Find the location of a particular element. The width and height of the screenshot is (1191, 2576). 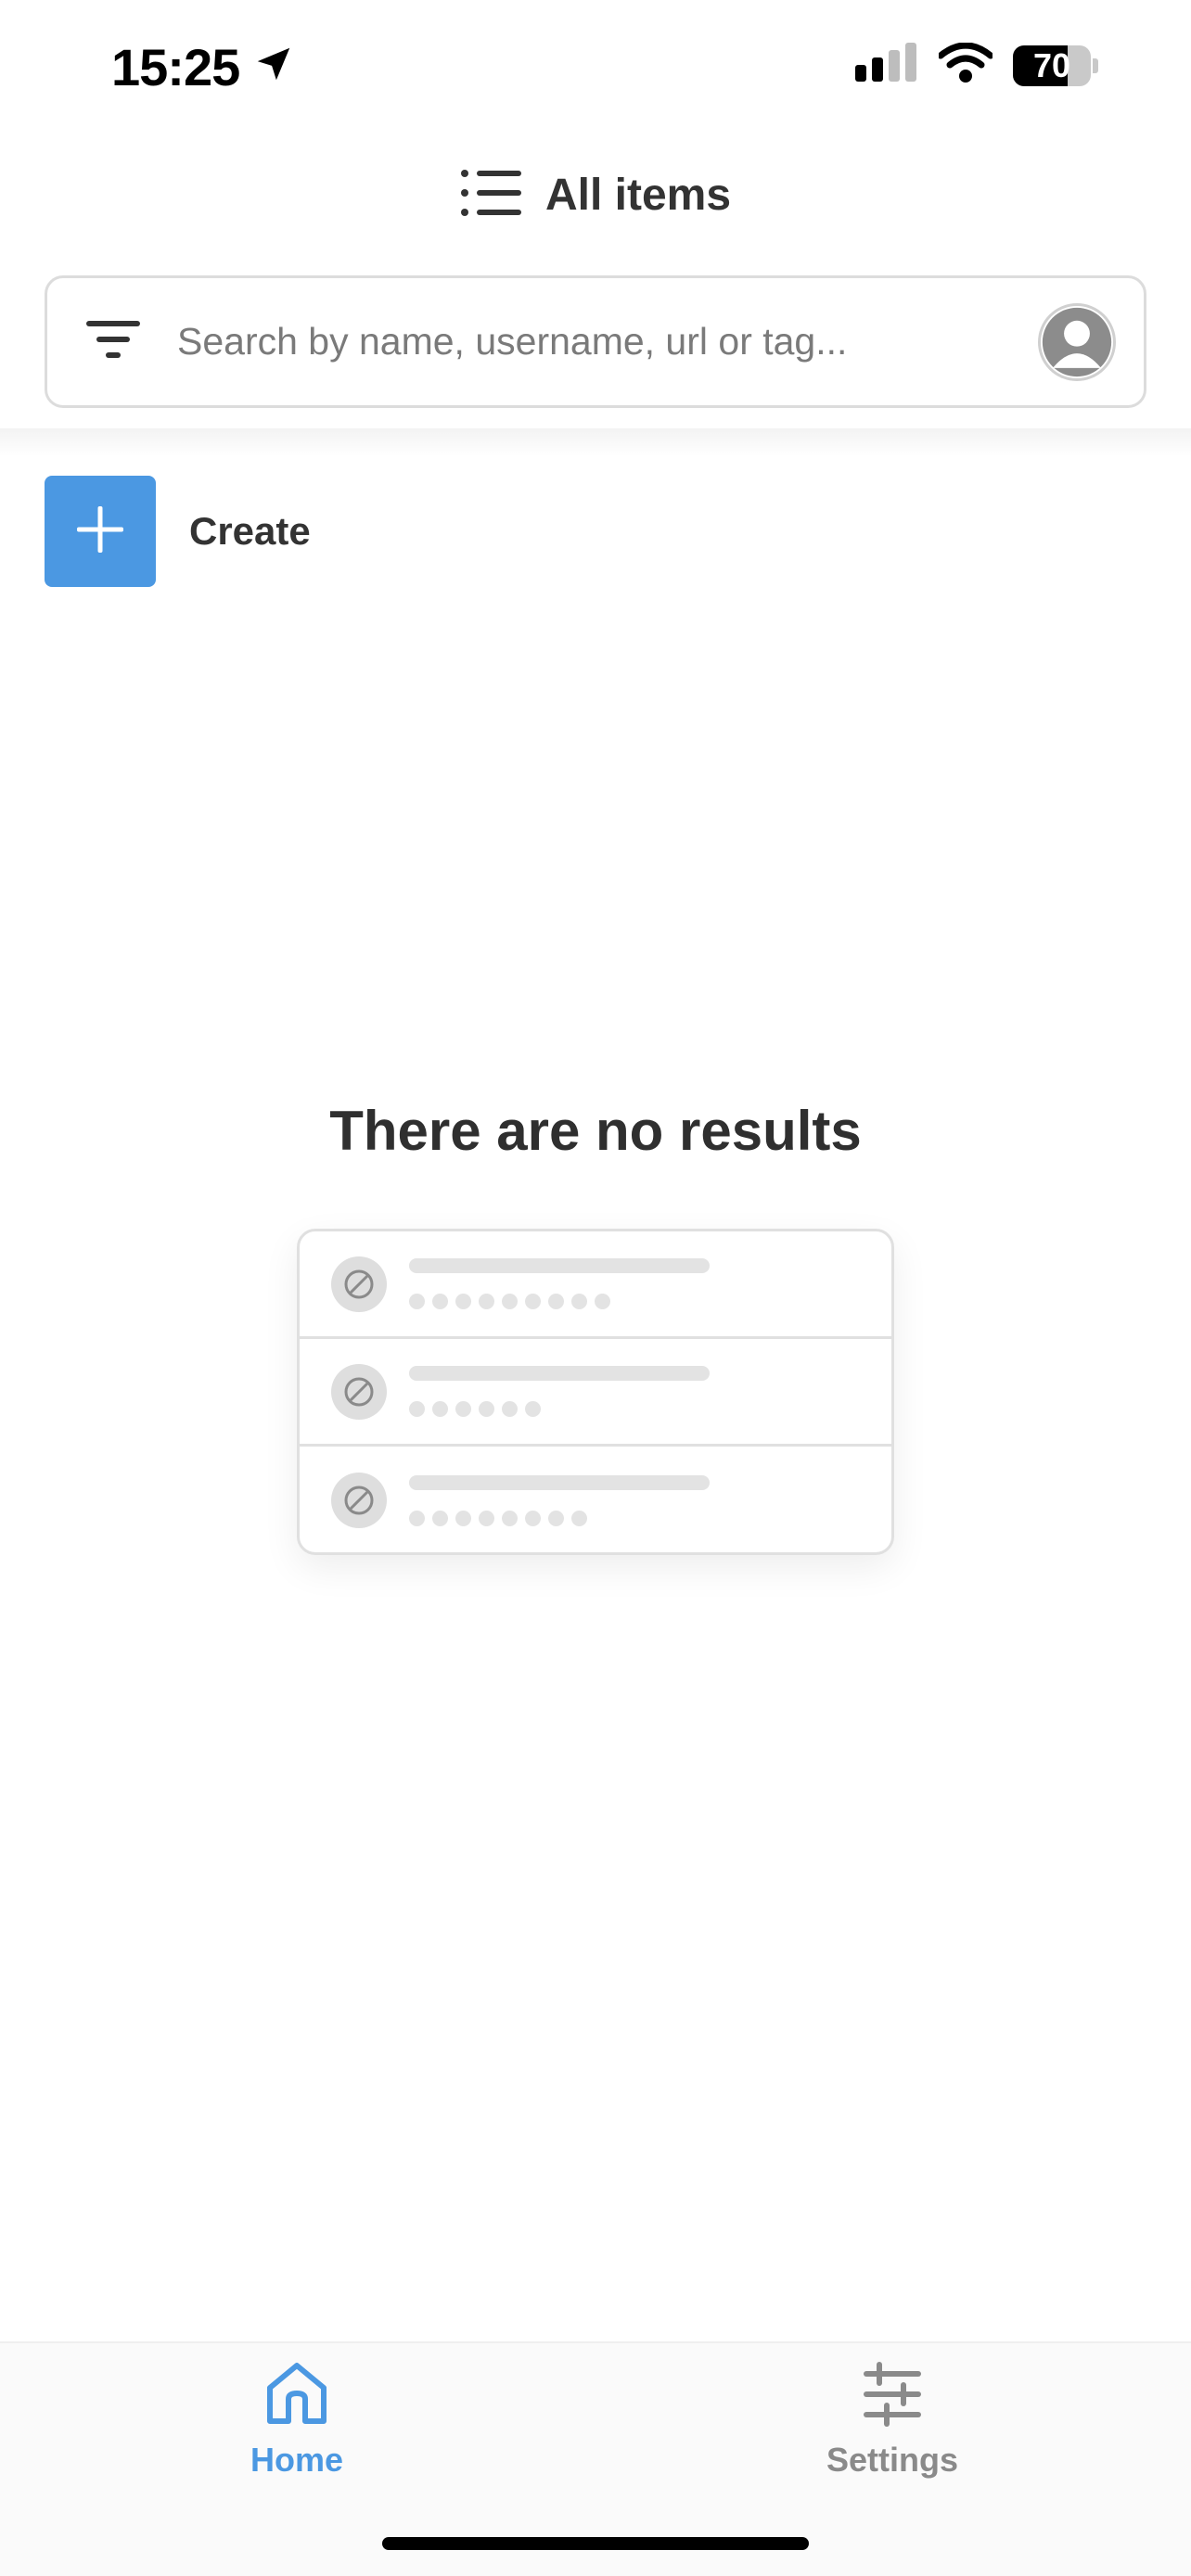

list-icon is located at coordinates (490, 196).